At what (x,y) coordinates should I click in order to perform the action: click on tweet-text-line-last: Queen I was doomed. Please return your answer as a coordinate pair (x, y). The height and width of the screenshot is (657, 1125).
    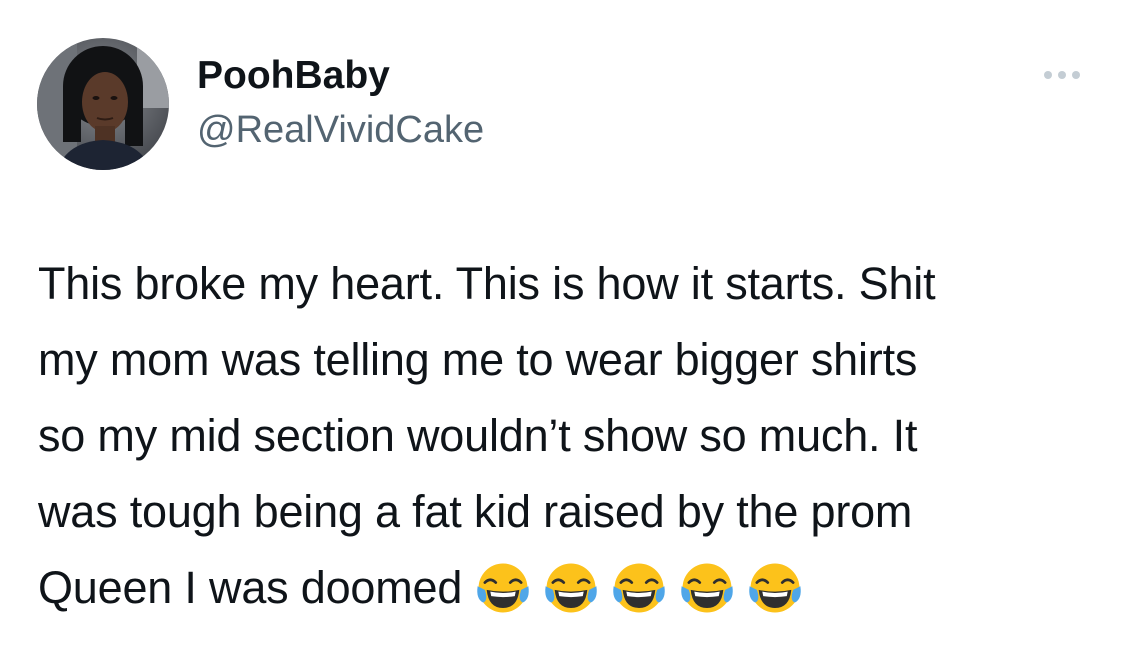
    Looking at the image, I should click on (568, 588).